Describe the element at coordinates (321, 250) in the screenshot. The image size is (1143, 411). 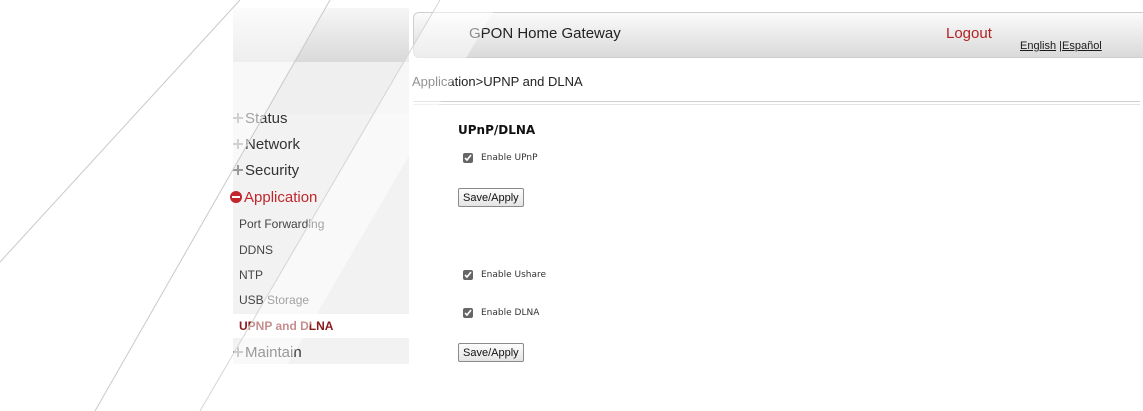
I see `sidebar-item-ddns: DDNS` at that location.